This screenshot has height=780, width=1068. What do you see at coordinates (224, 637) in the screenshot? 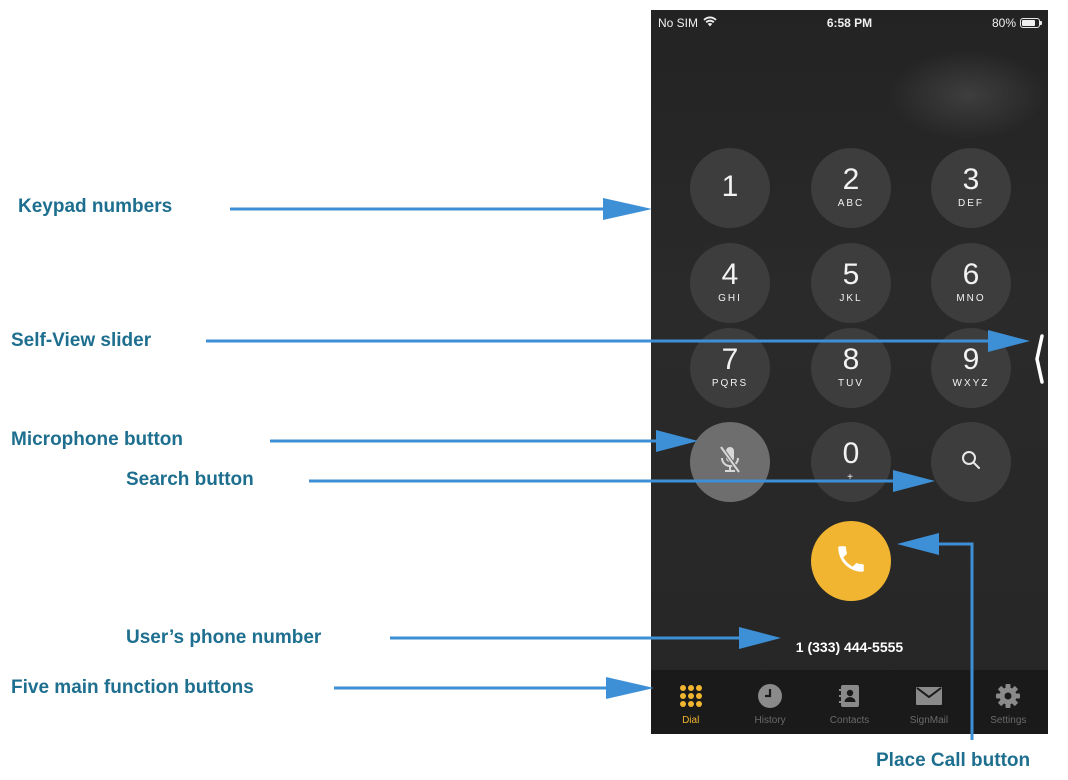
I see `callout-users-phone-number: User’s phone number` at bounding box center [224, 637].